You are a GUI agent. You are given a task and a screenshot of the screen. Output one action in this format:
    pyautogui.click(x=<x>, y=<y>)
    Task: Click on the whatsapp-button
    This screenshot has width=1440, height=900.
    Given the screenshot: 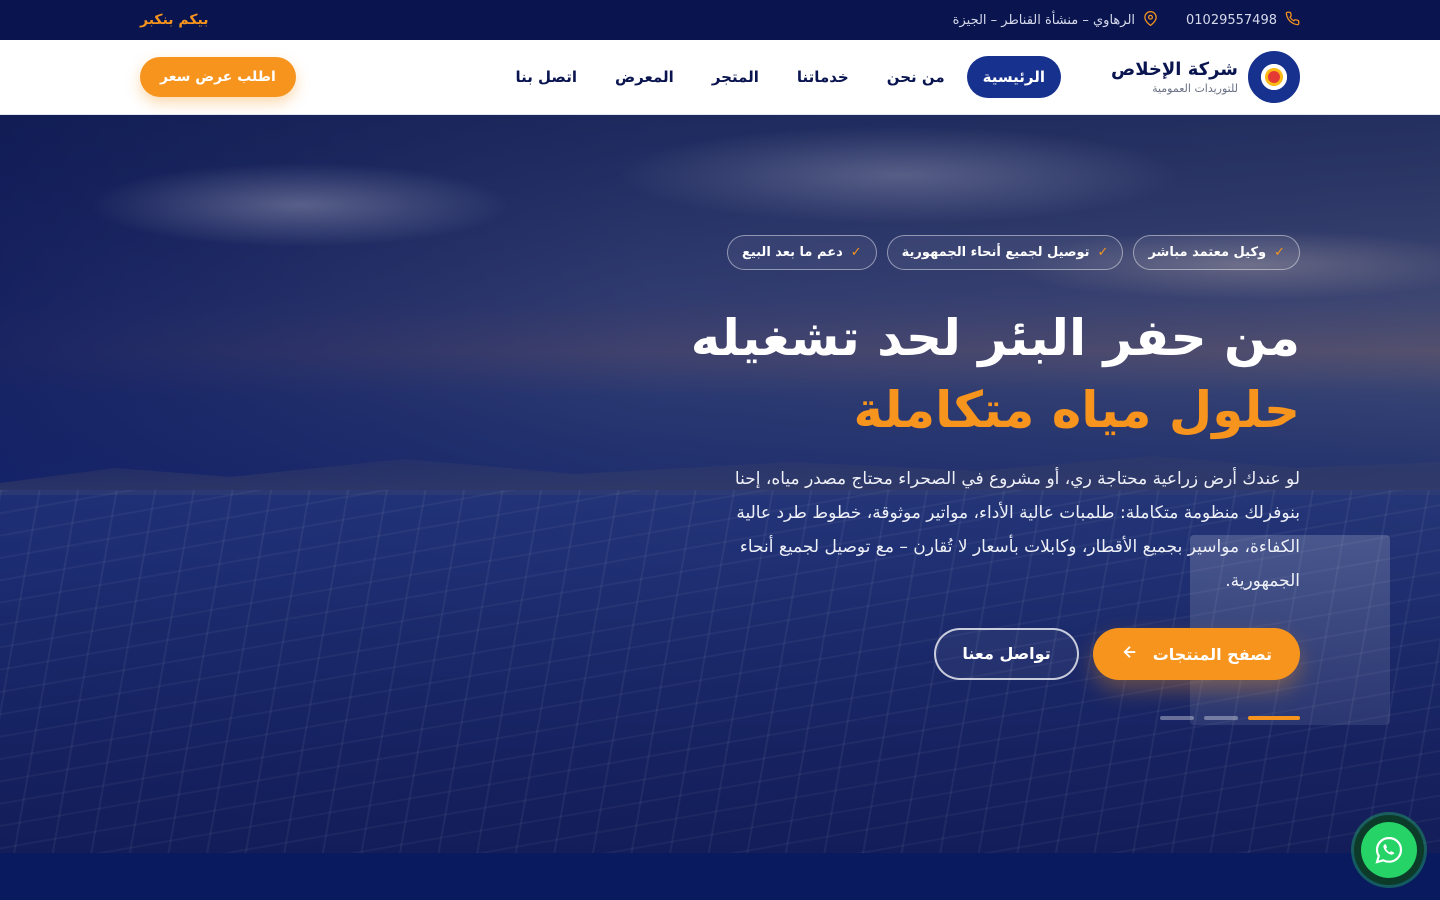 What is the action you would take?
    pyautogui.click(x=1389, y=850)
    